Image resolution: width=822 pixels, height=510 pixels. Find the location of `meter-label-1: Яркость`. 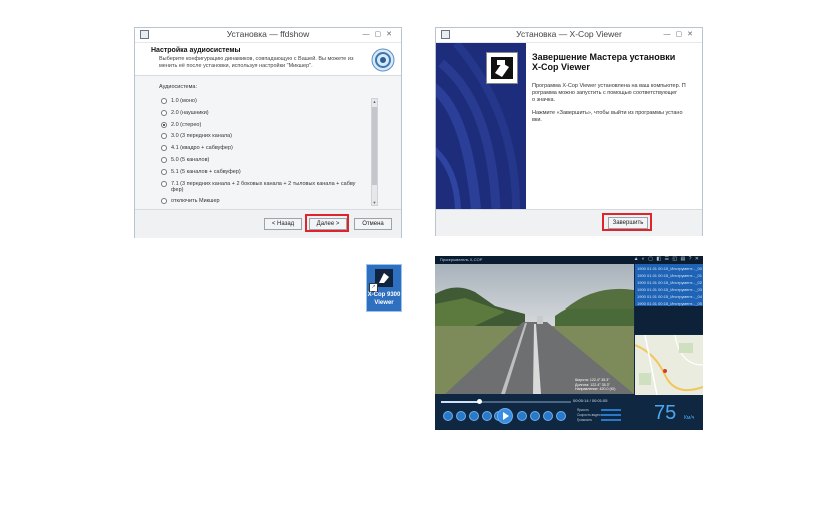

meter-label-1: Яркость is located at coordinates (583, 410).